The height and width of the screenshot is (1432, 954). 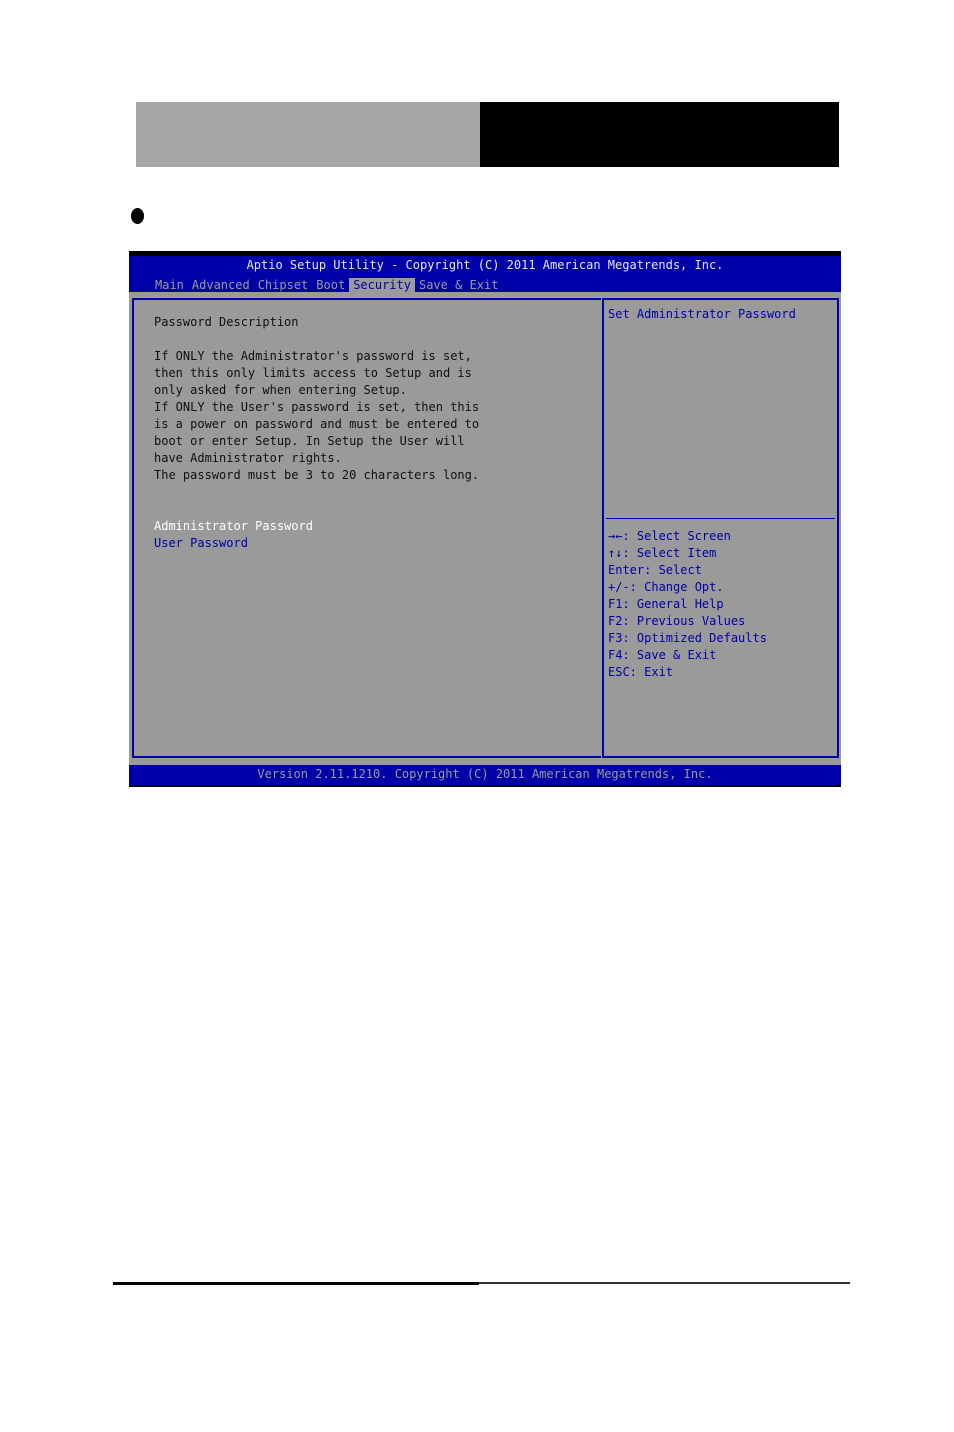 I want to click on key-hint-f2: F2: Previous Values, so click(x=677, y=621).